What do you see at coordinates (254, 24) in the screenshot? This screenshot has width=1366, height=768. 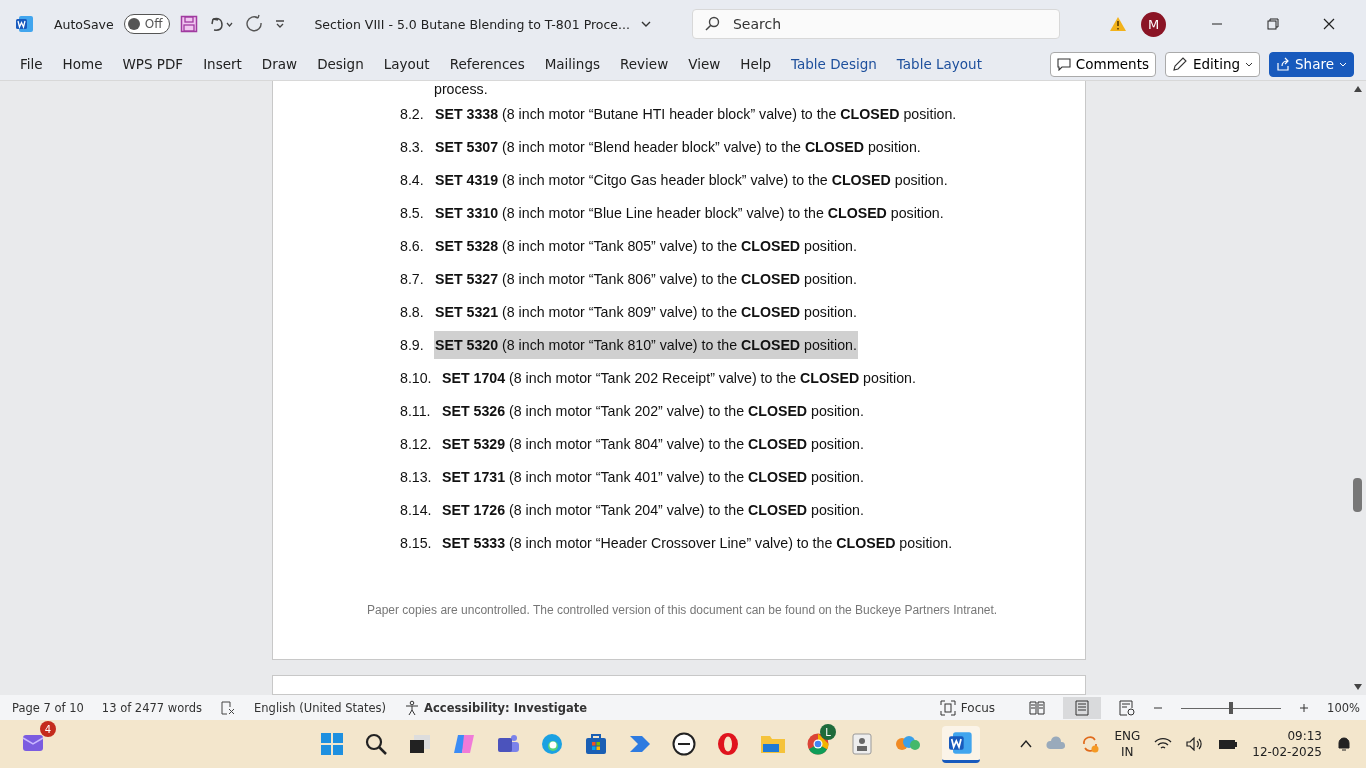 I see `redo-icon` at bounding box center [254, 24].